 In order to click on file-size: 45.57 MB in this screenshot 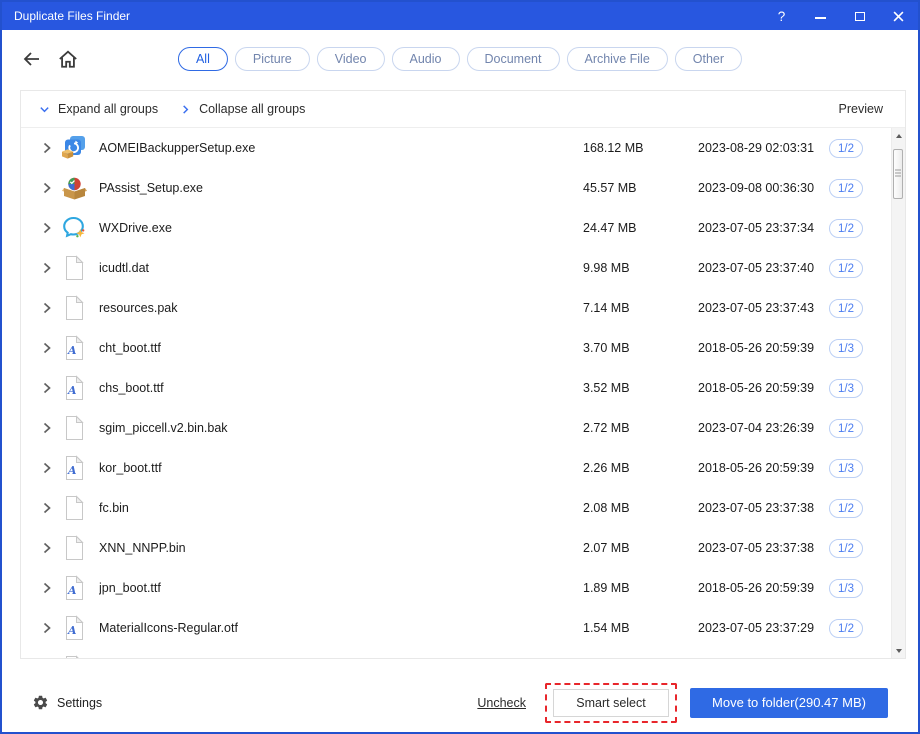, I will do `click(610, 188)`.